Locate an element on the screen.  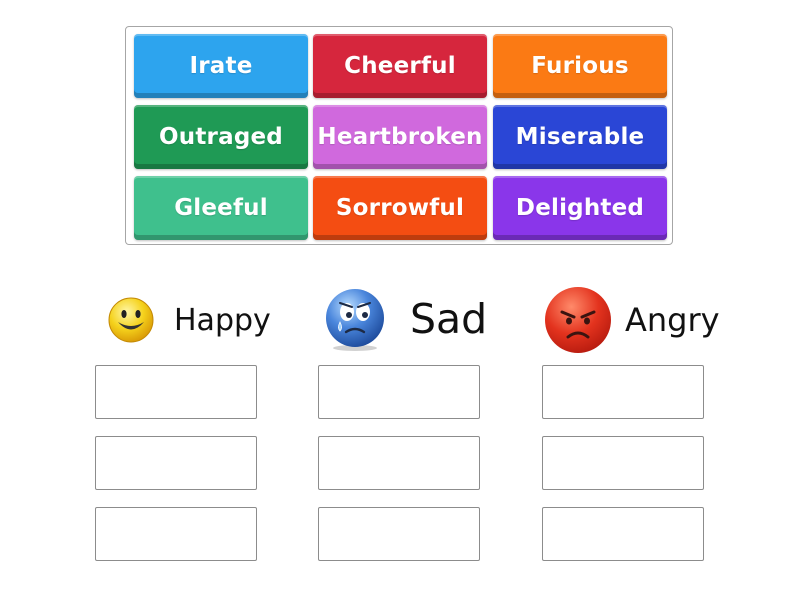
tile-label: Sorrowful is located at coordinates (400, 208).